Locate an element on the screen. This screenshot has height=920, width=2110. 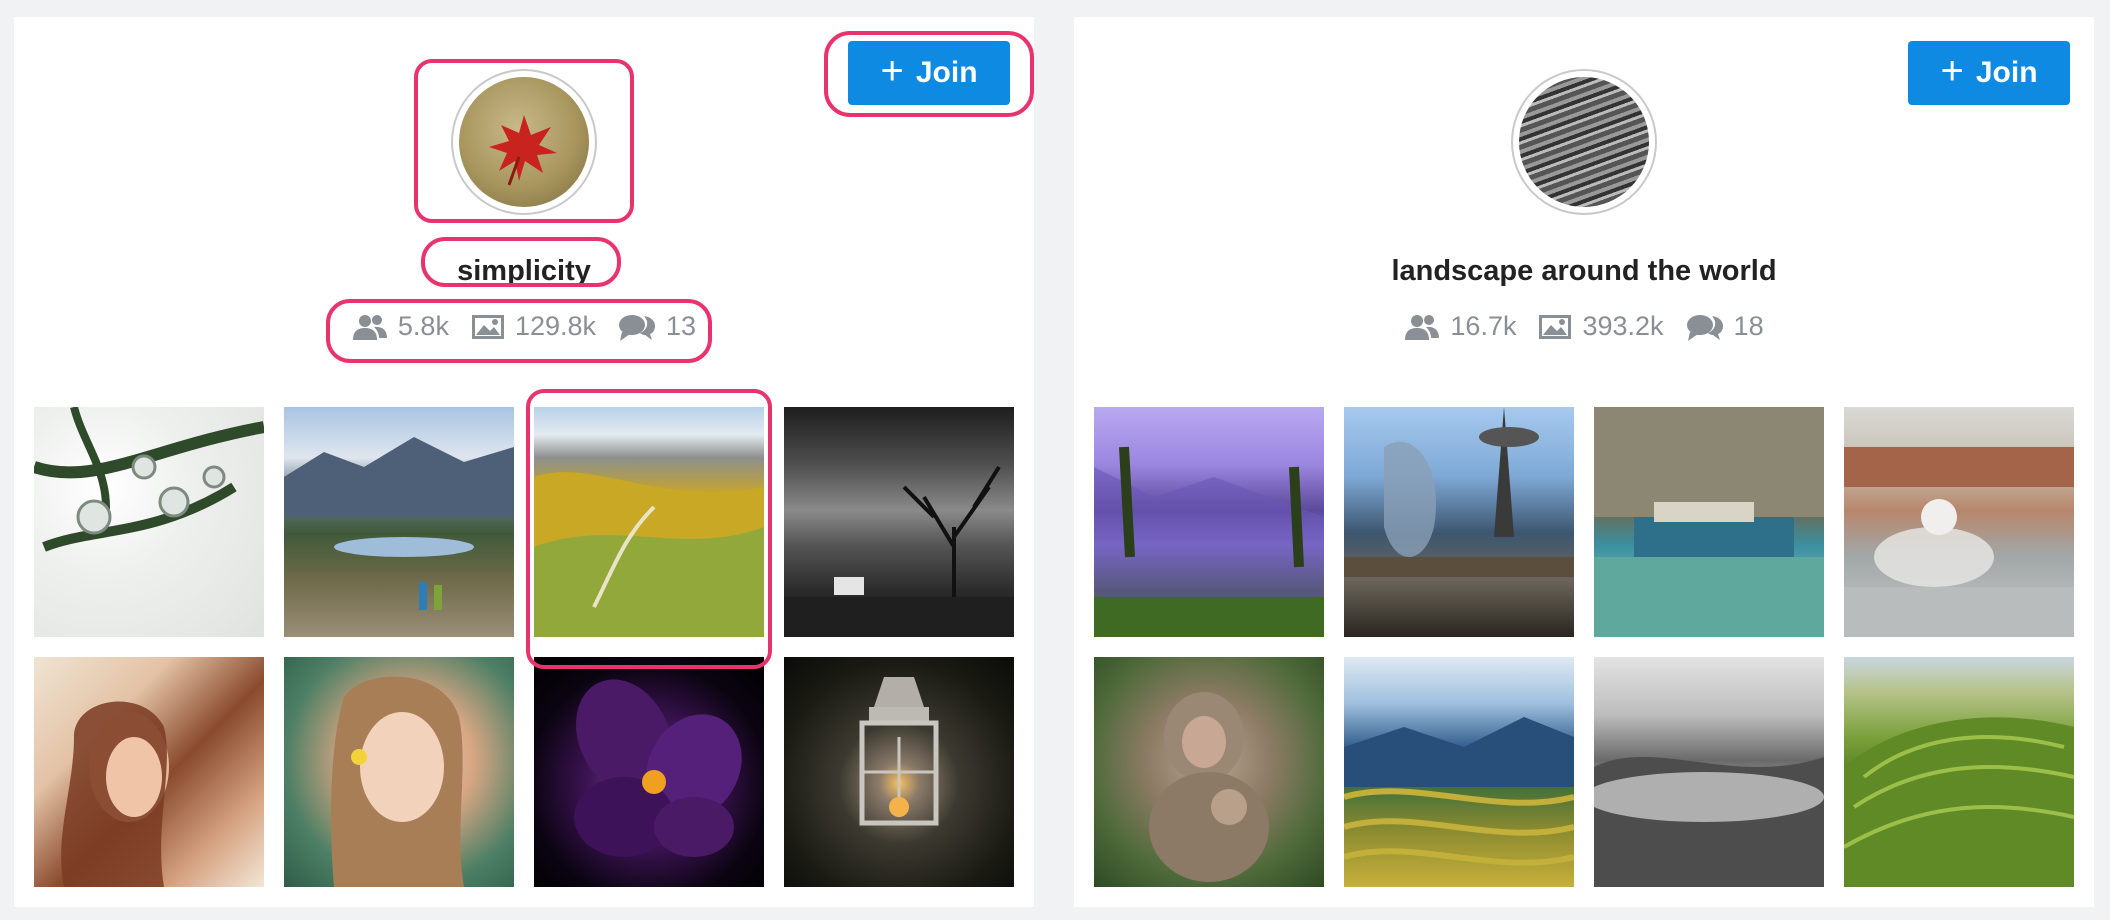
thumbnail-woman-portrait is located at coordinates (149, 772).